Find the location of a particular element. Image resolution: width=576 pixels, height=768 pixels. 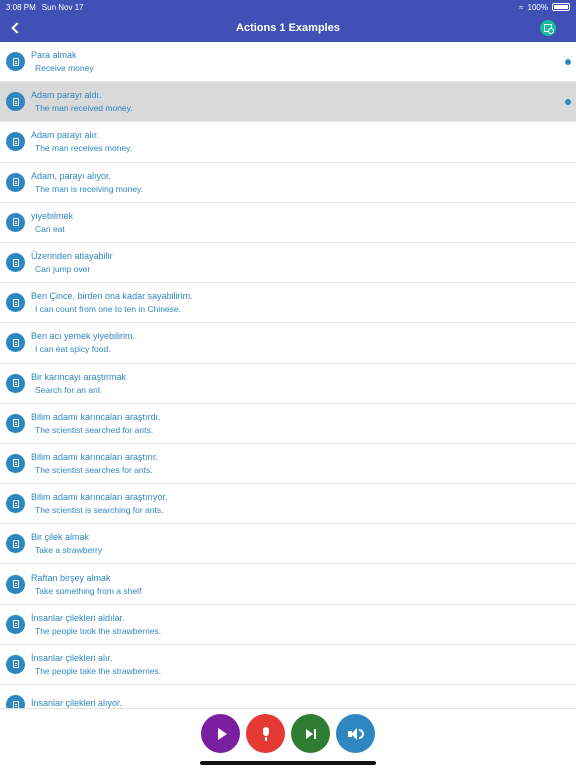

battery-percent: 100% is located at coordinates (537, 7).